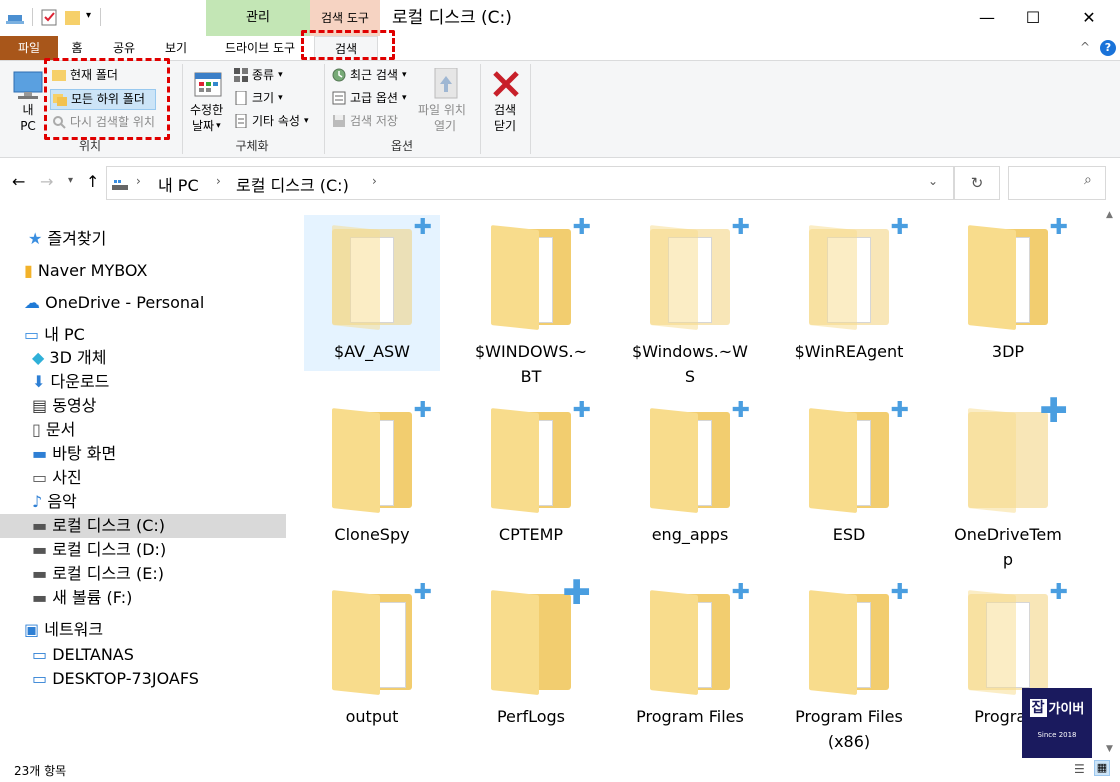 The width and height of the screenshot is (1120, 782). Describe the element at coordinates (452, 18) in the screenshot. I see `window-title: 로컬 디스크 (C:)` at that location.